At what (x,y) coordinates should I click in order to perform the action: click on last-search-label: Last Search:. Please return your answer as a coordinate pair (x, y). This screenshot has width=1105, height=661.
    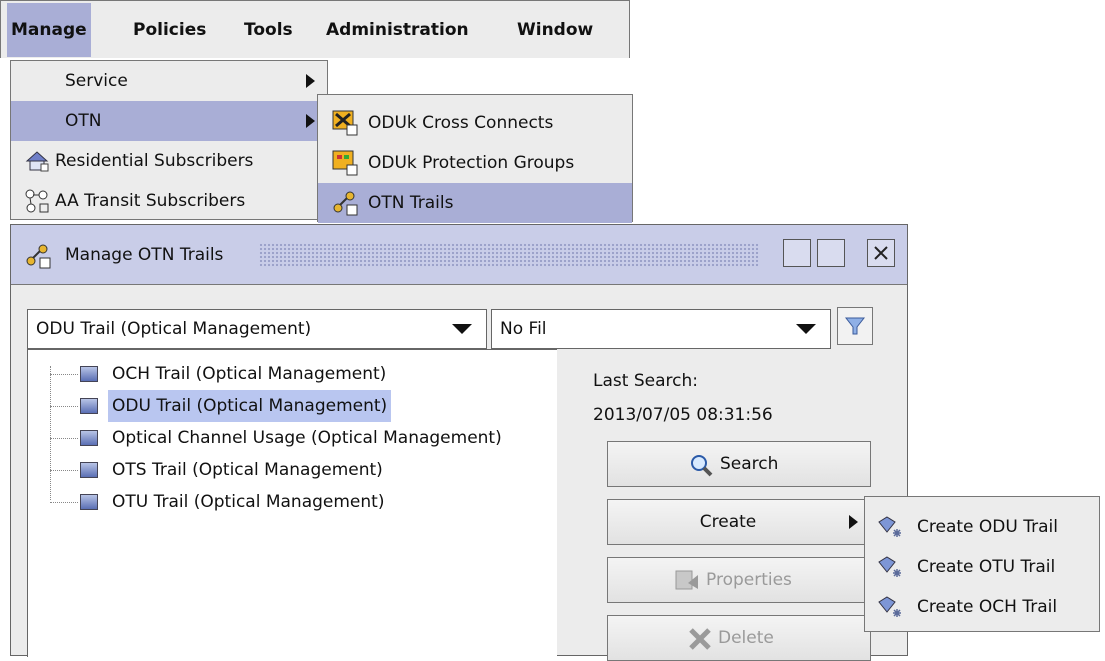
    Looking at the image, I should click on (645, 381).